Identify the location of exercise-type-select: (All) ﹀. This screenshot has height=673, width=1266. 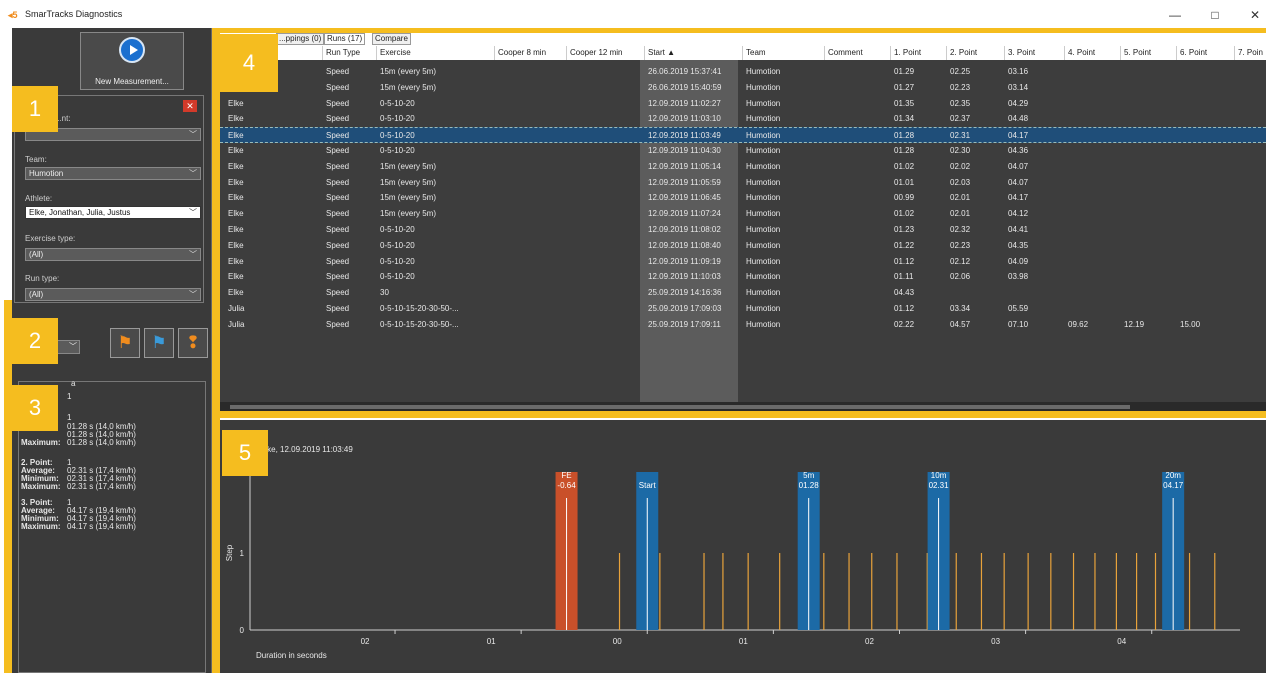
(113, 254).